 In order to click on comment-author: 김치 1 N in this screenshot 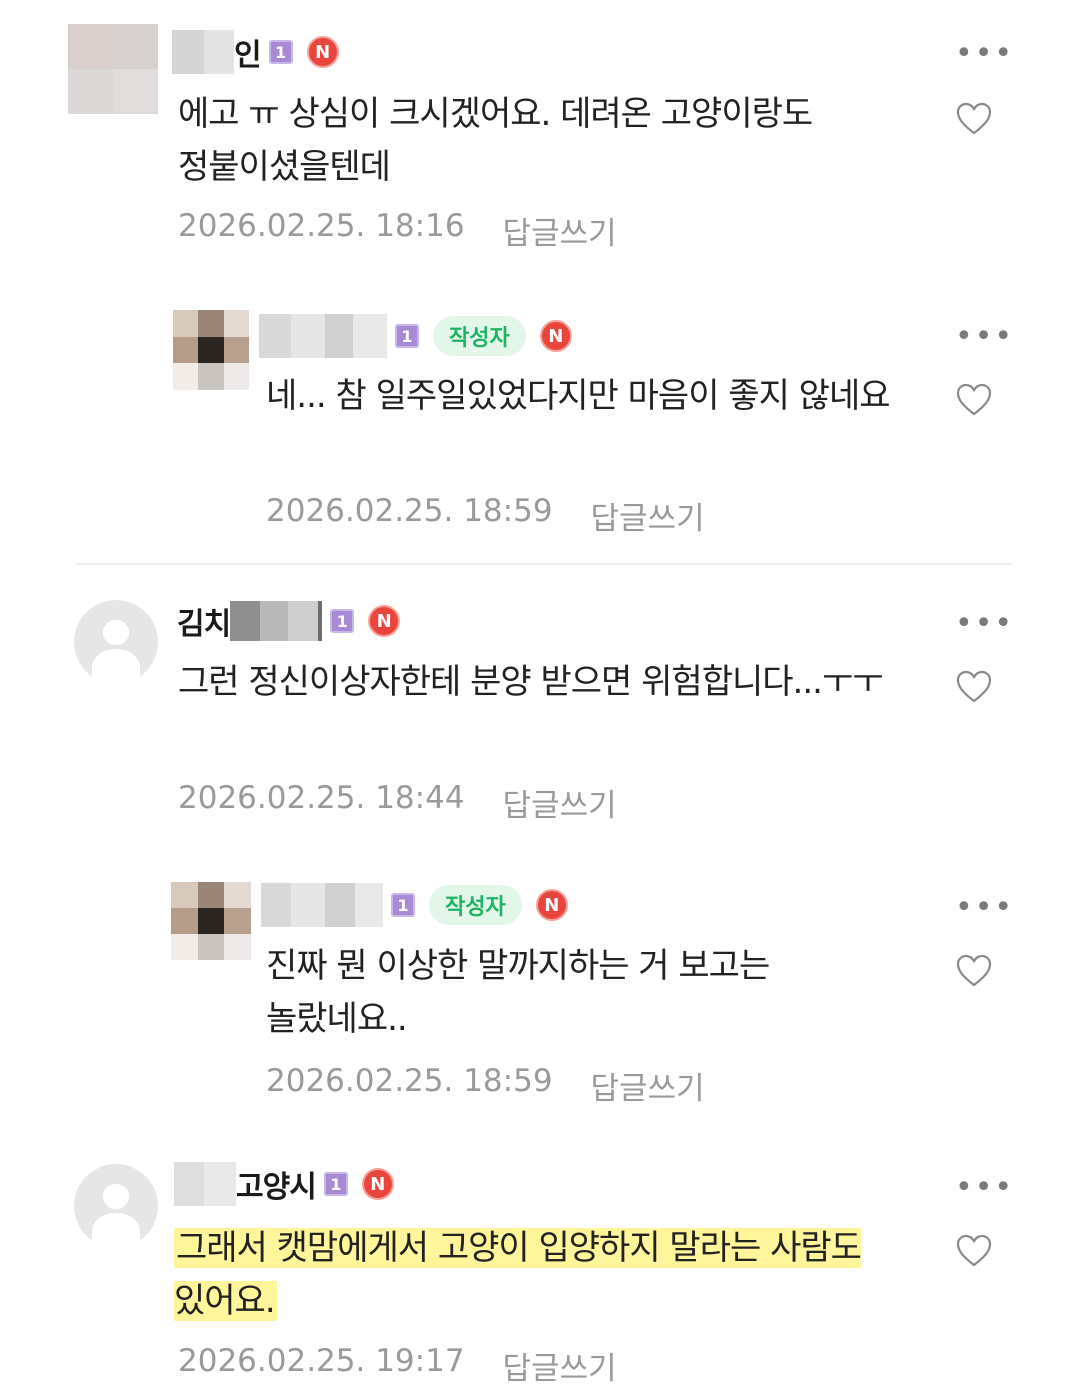, I will do `click(289, 621)`.